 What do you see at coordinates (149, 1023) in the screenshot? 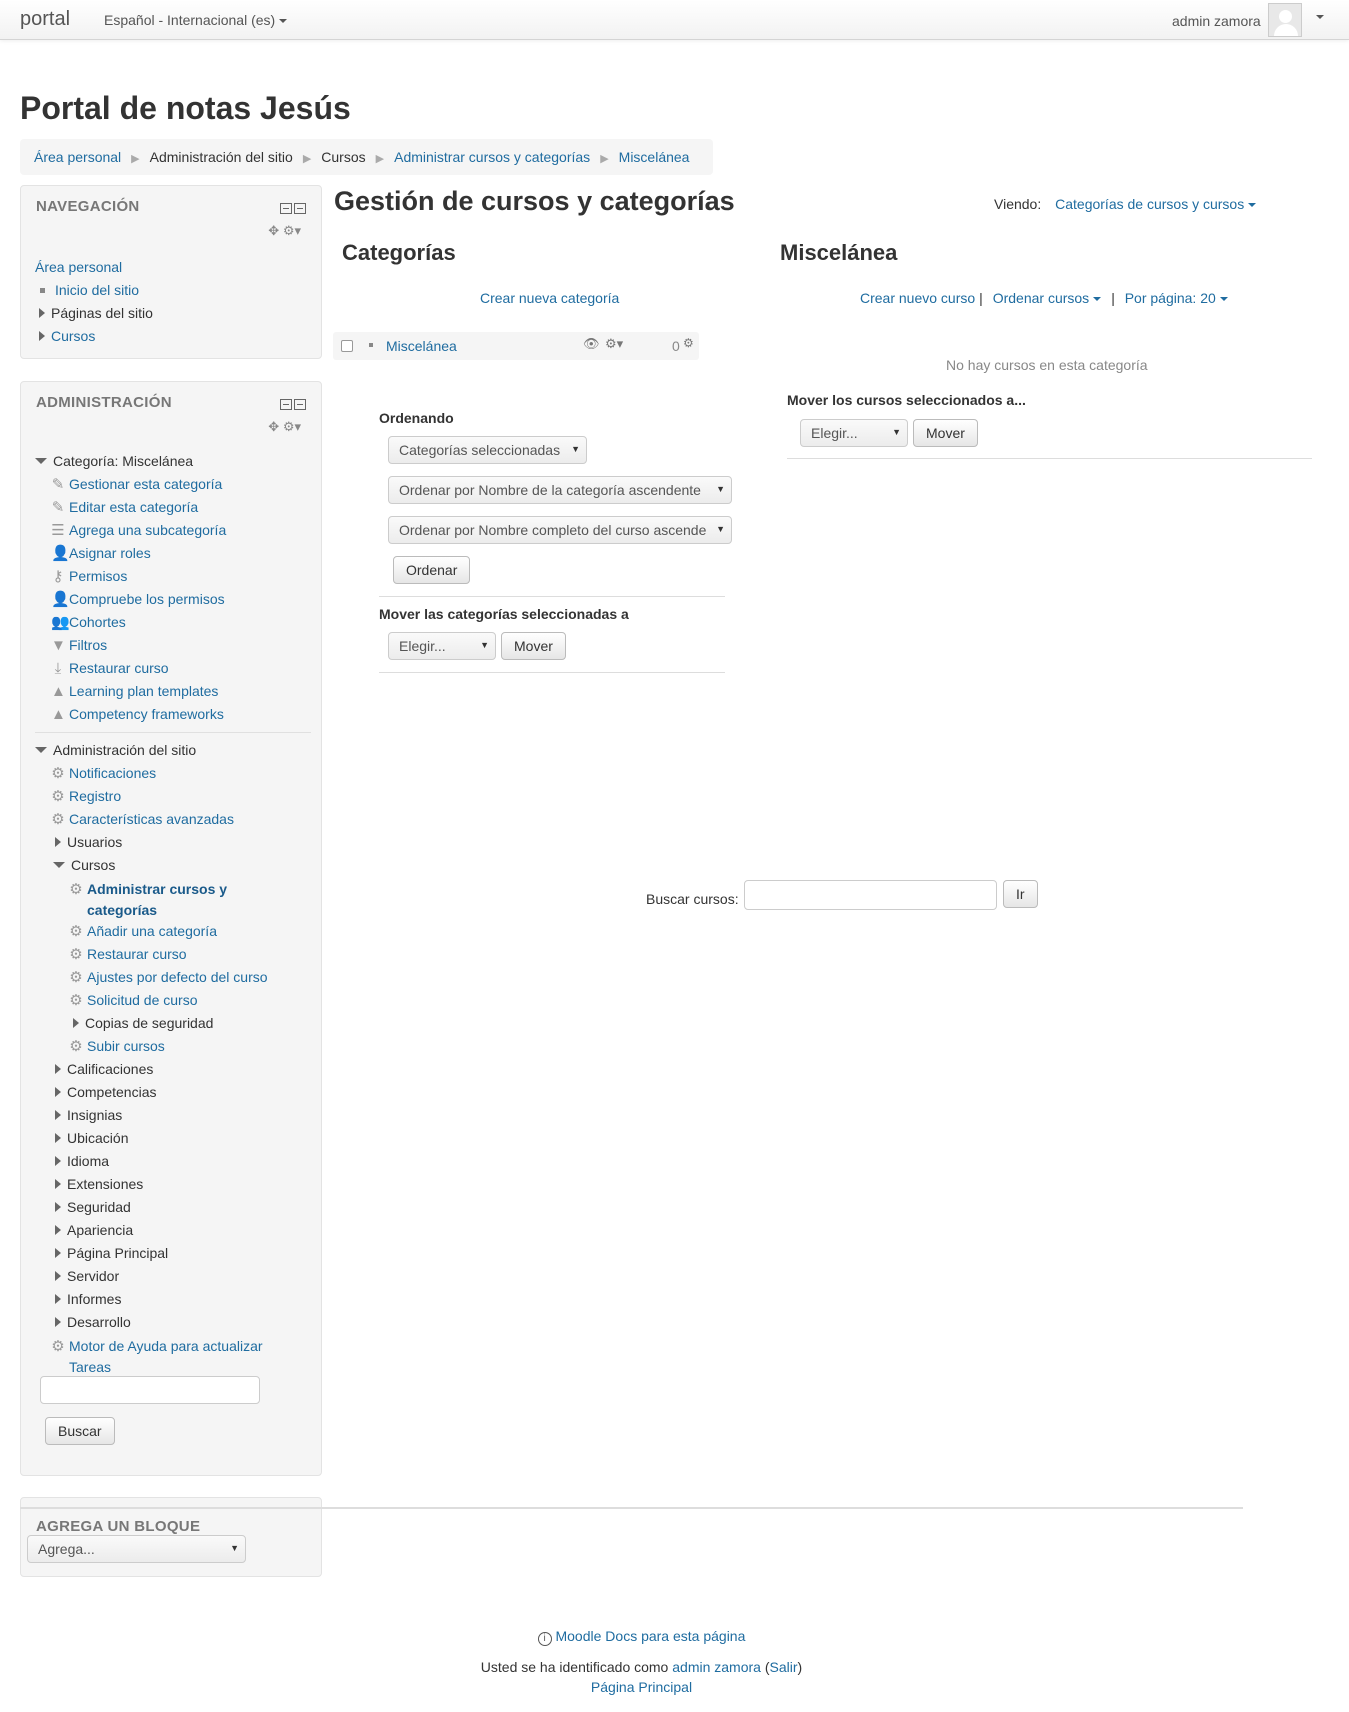
I see `admin-copias-seguridad: Copias de seguridad` at bounding box center [149, 1023].